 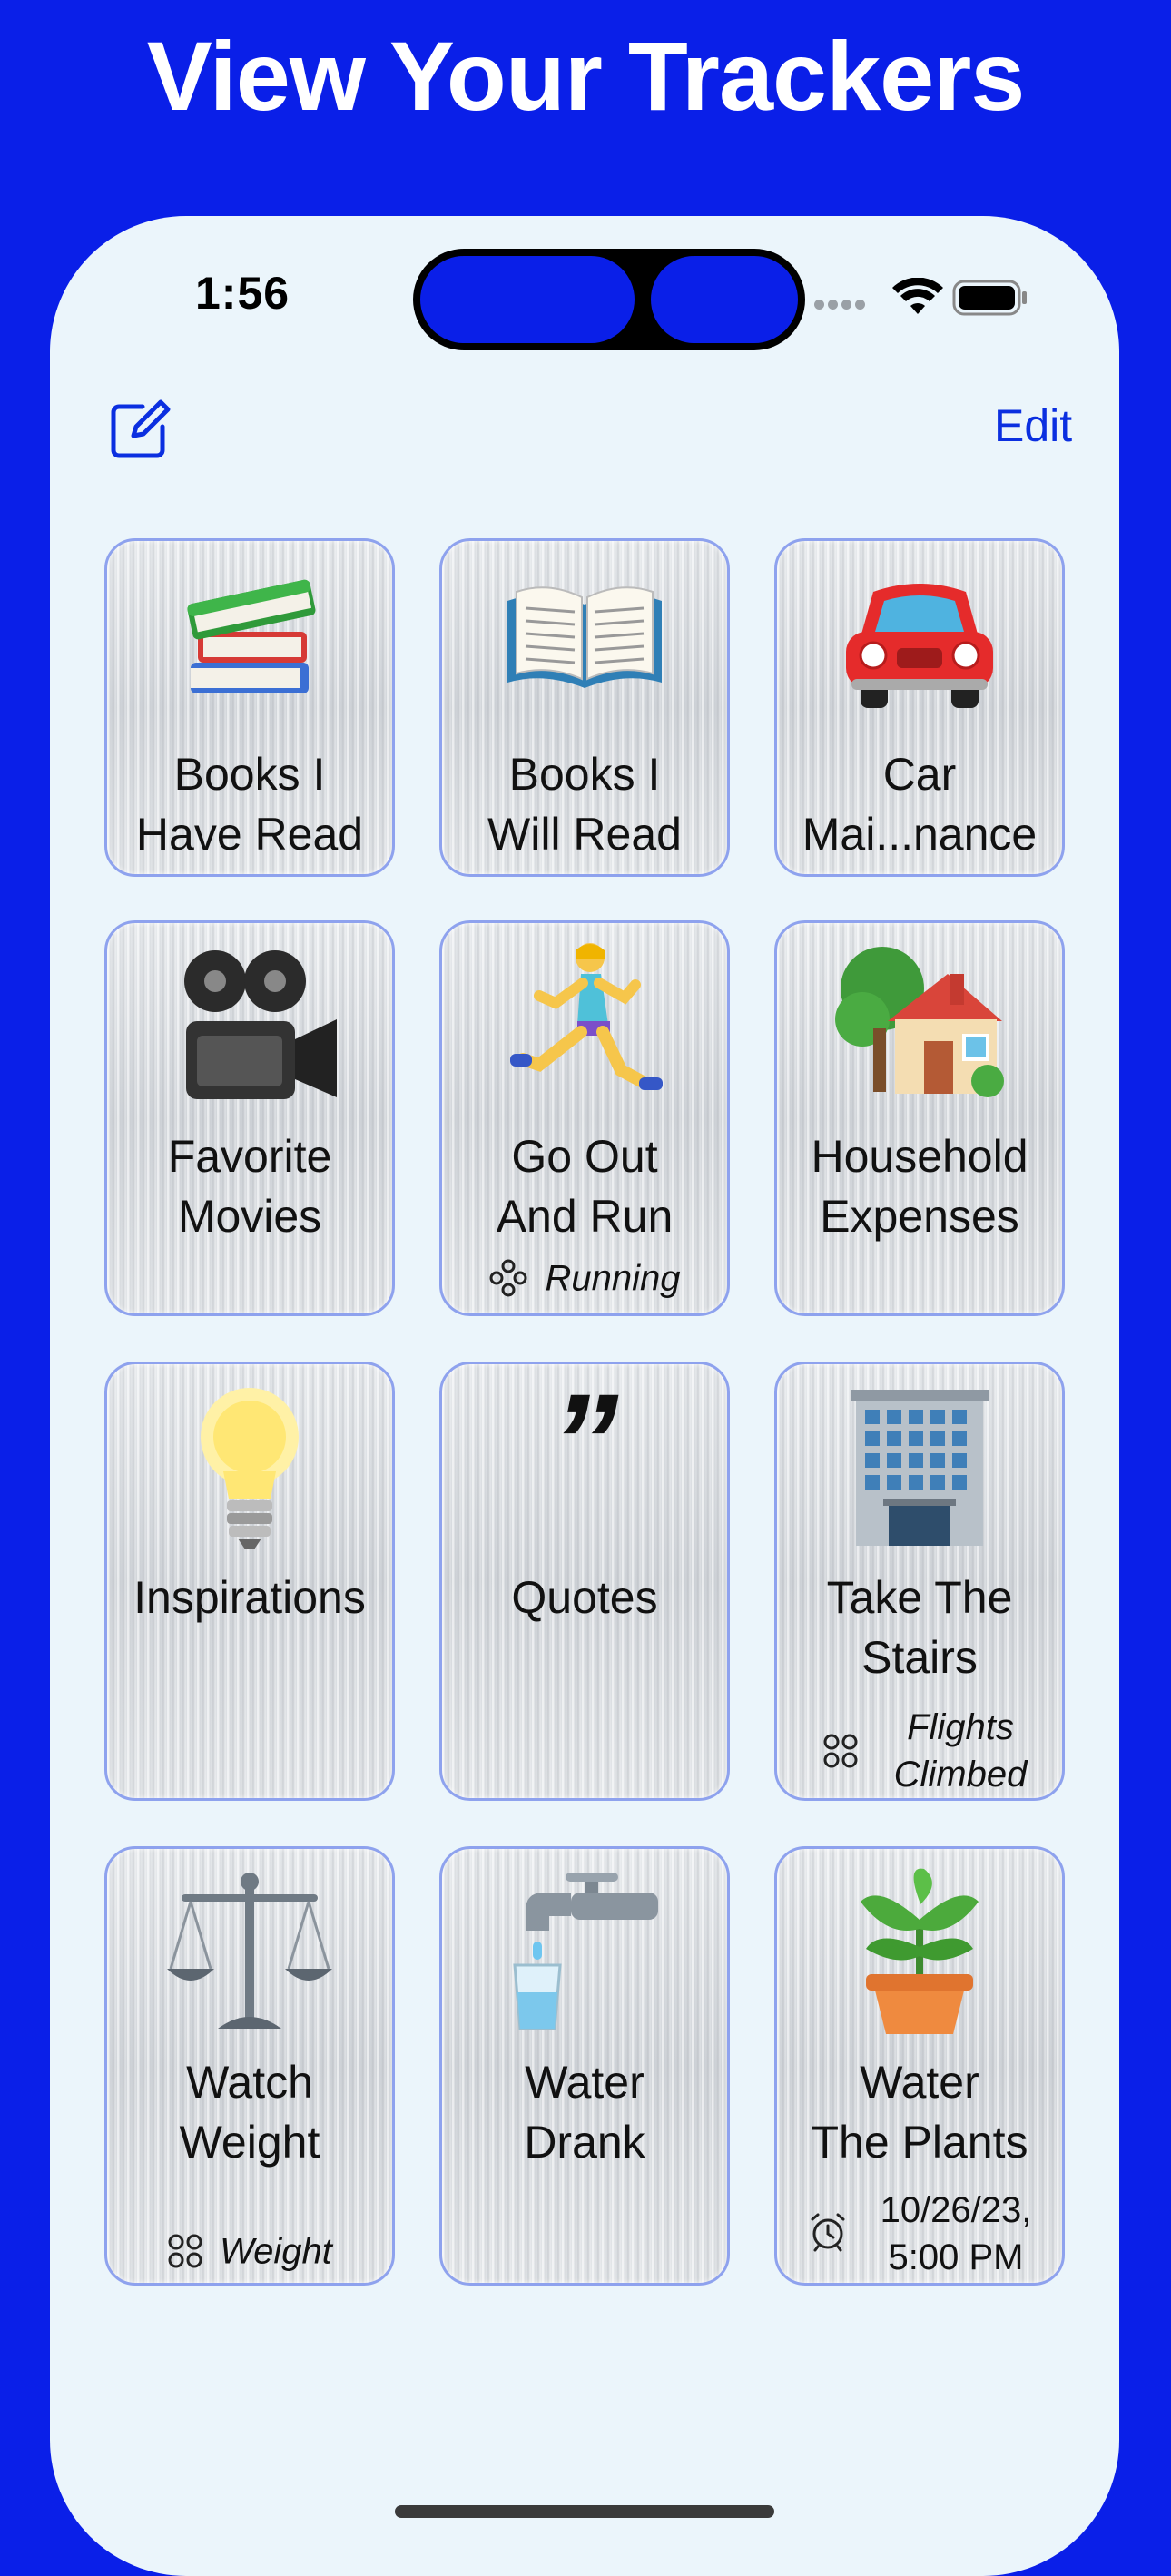 I want to click on office-building-icon, so click(x=920, y=1470).